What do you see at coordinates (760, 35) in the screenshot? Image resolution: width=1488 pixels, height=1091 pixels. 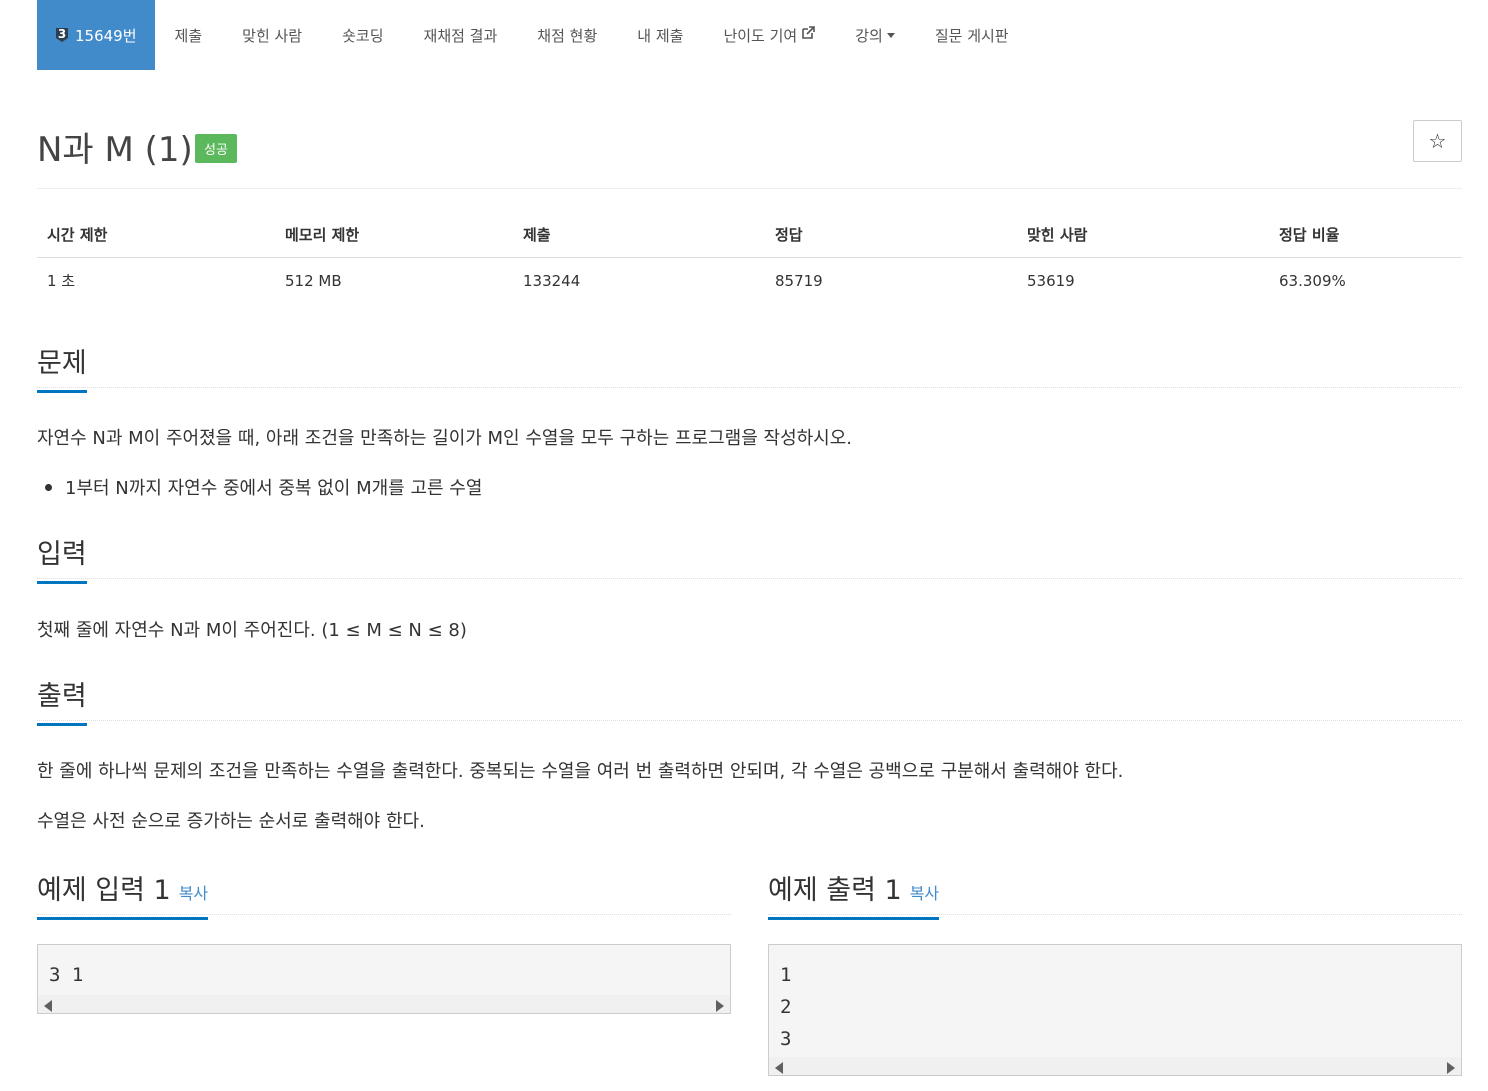 I see `nav-difficulty-label: 난이도 기여` at bounding box center [760, 35].